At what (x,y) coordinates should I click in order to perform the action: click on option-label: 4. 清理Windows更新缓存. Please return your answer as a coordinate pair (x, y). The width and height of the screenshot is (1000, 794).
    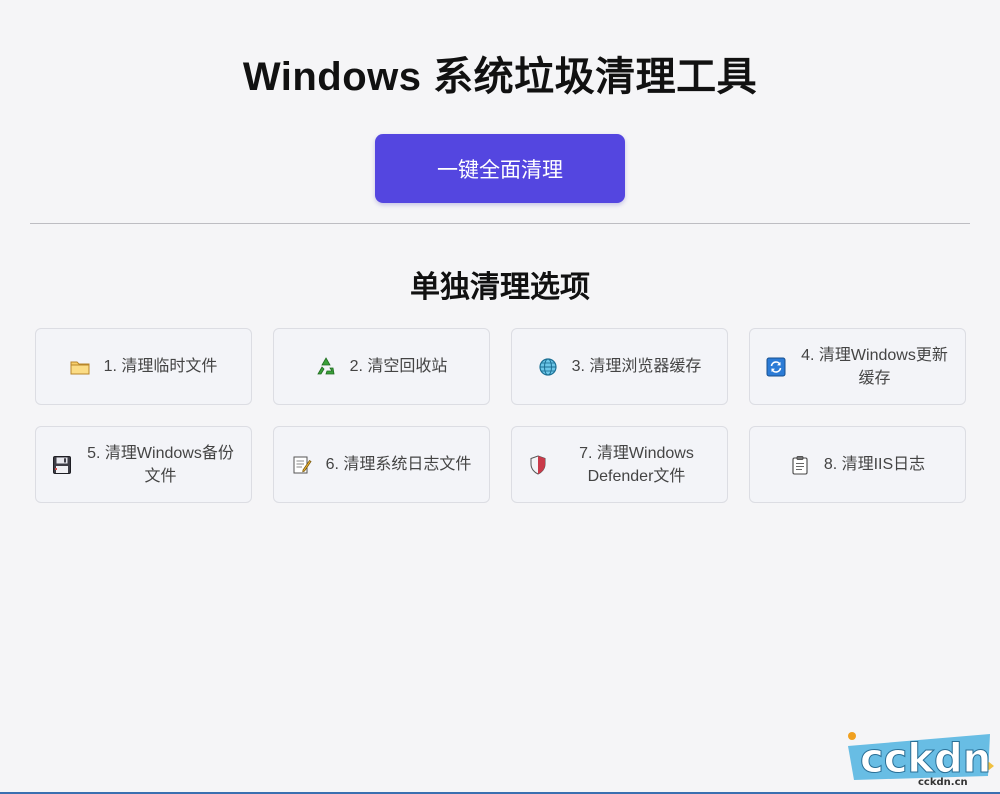
    Looking at the image, I should click on (874, 366).